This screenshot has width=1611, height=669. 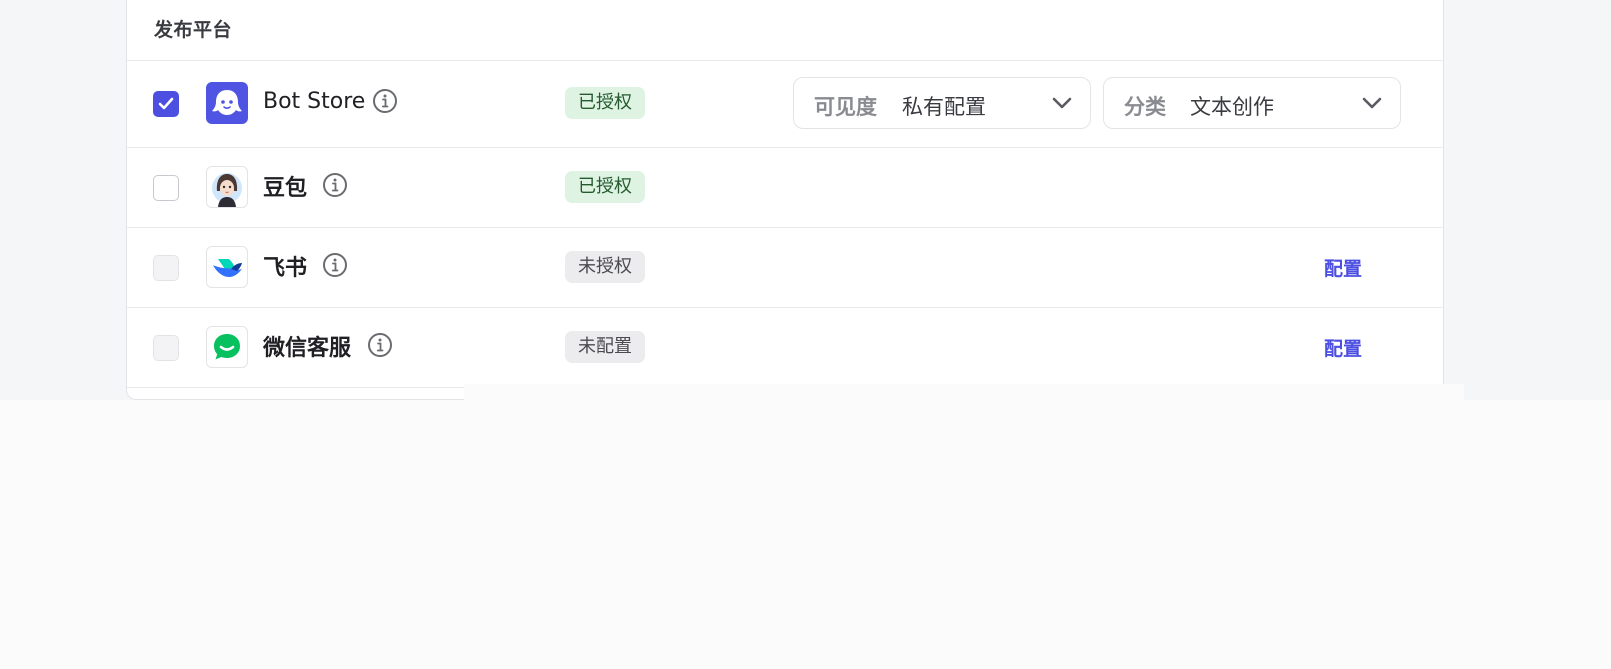 What do you see at coordinates (166, 188) in the screenshot?
I see `doubao-checkbox` at bounding box center [166, 188].